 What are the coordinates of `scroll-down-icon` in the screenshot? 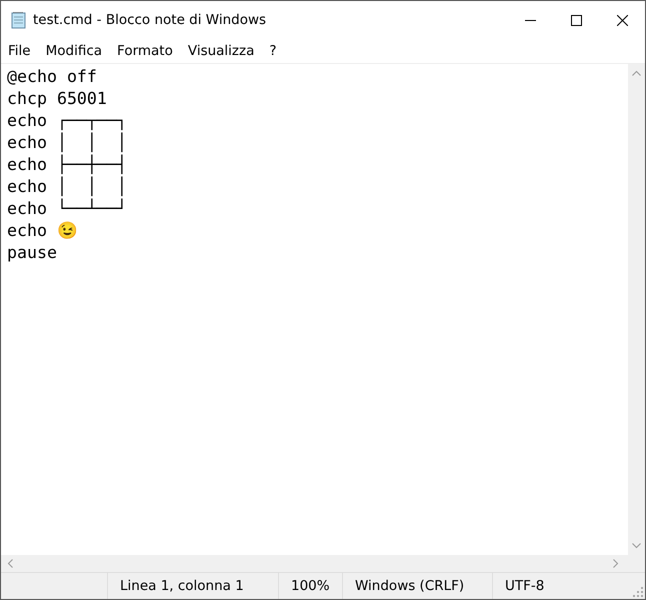 It's located at (636, 546).